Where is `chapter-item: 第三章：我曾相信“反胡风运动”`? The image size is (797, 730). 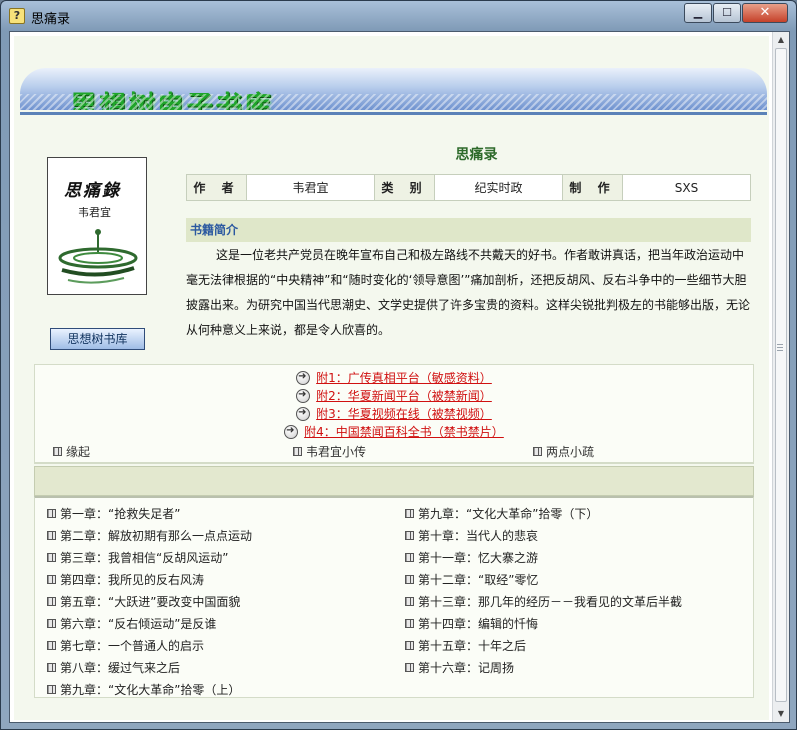 chapter-item: 第三章：我曾相信“反胡风运动” is located at coordinates (137, 557).